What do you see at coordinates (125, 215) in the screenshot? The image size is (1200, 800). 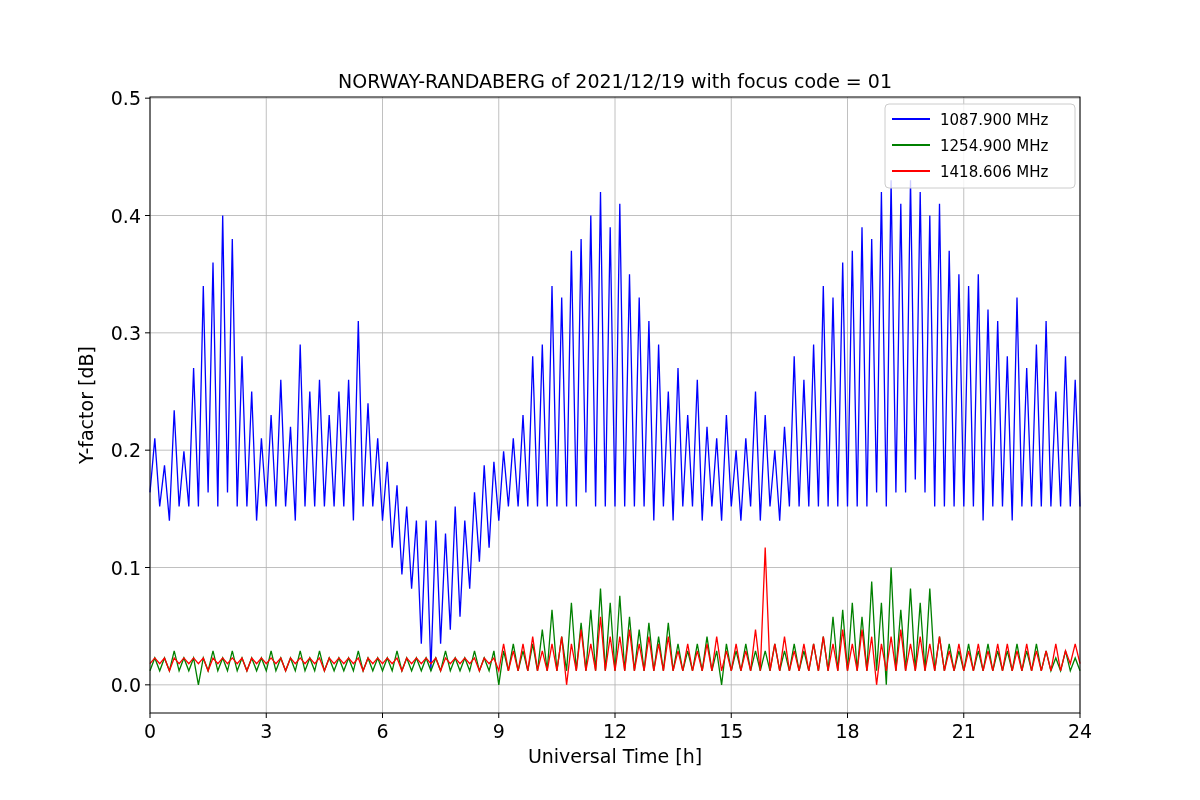 I see `y-tick-label: 0.4` at bounding box center [125, 215].